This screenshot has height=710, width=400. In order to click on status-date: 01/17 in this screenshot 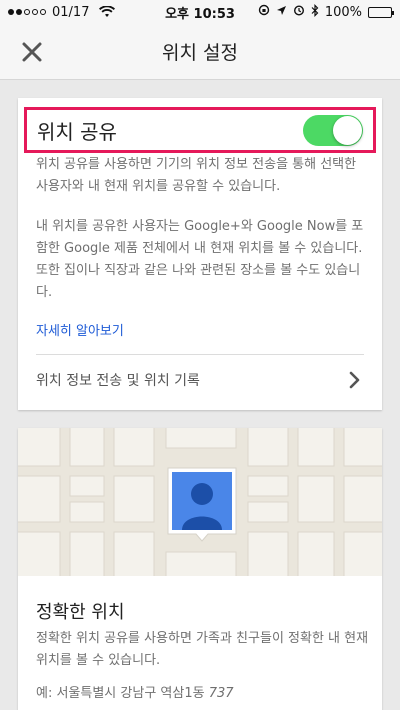, I will do `click(71, 12)`.